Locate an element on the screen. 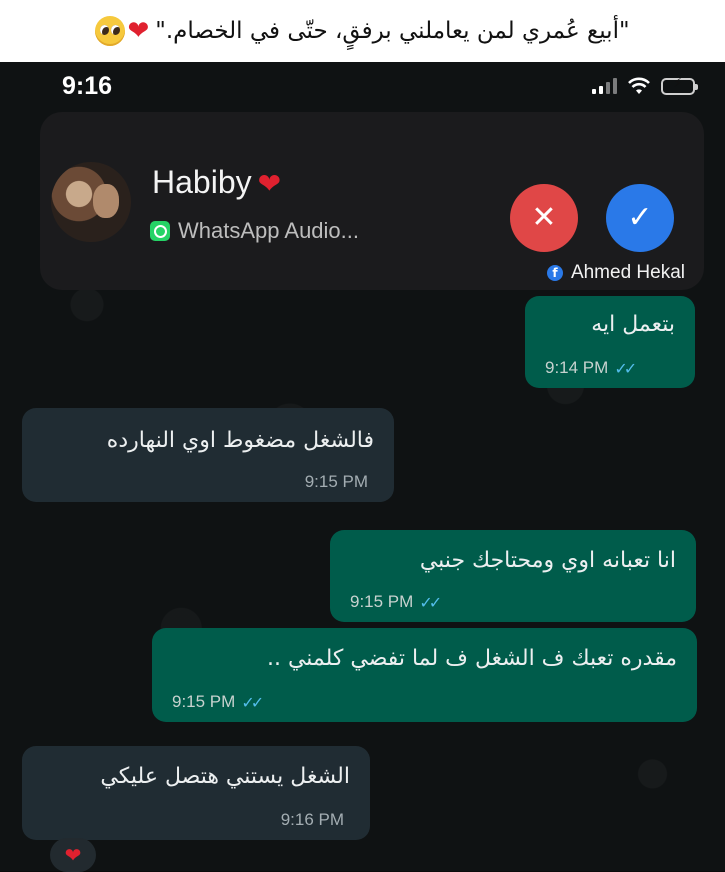  message-bubble-incoming: فالشغل مضغوط اوي النهارده 9:15 PM is located at coordinates (208, 455).